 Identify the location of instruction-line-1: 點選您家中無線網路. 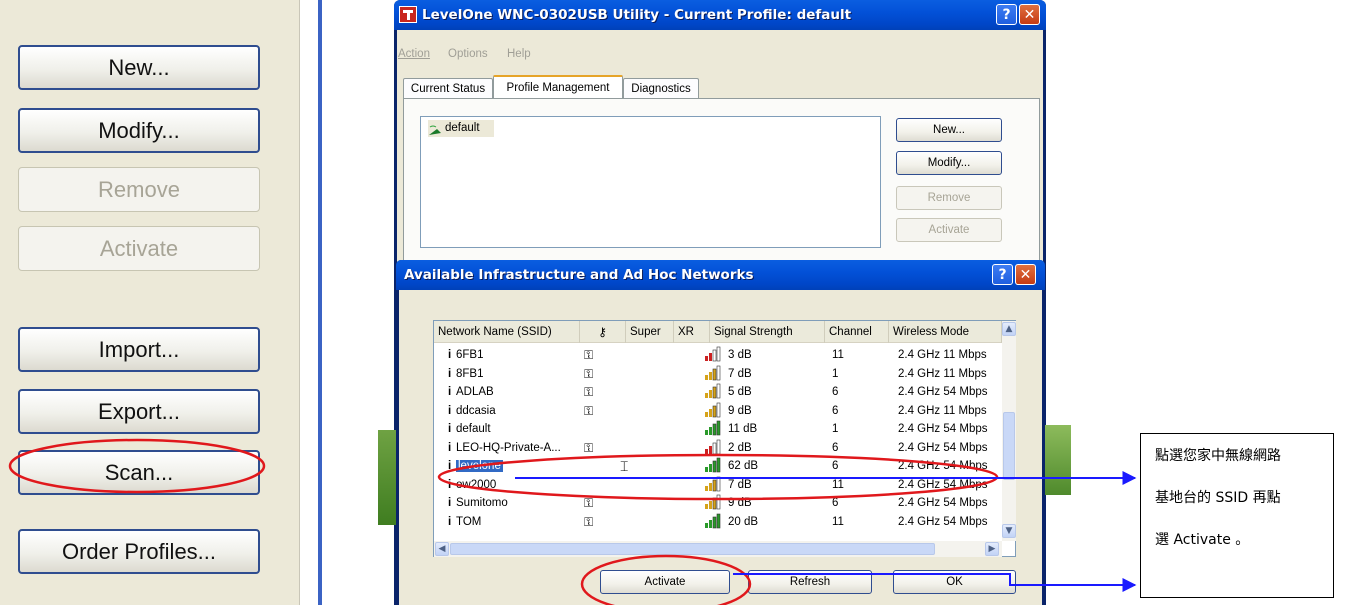
(1218, 456).